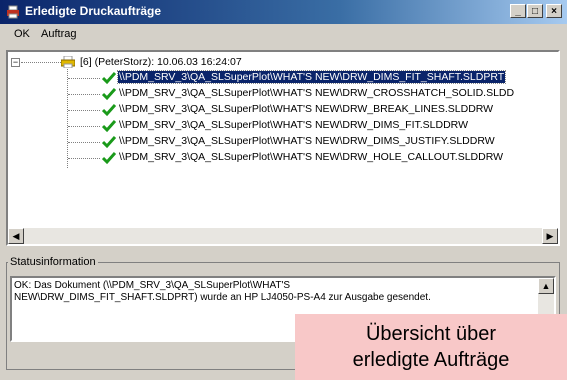  I want to click on window-title: Erledigte Druckaufträge, so click(93, 11).